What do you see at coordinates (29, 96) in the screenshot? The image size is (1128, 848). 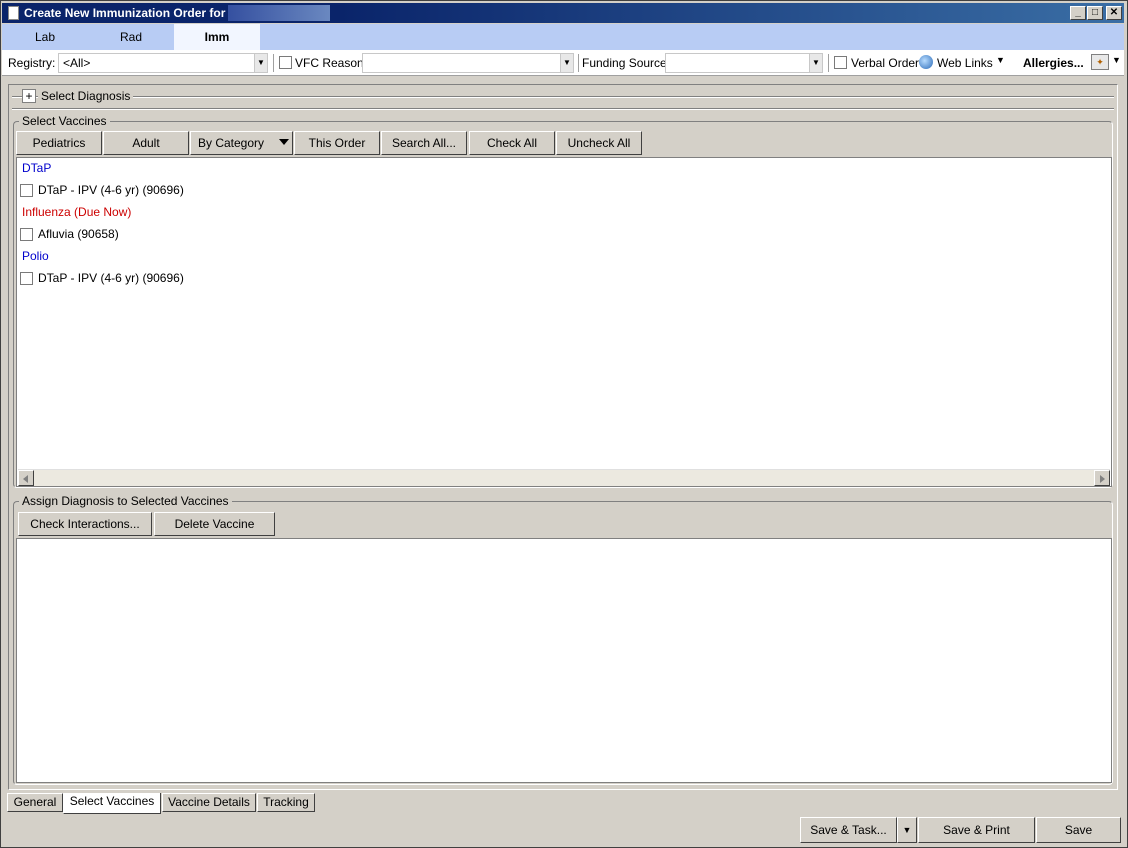 I see `expand-diagnosis-icon: +` at bounding box center [29, 96].